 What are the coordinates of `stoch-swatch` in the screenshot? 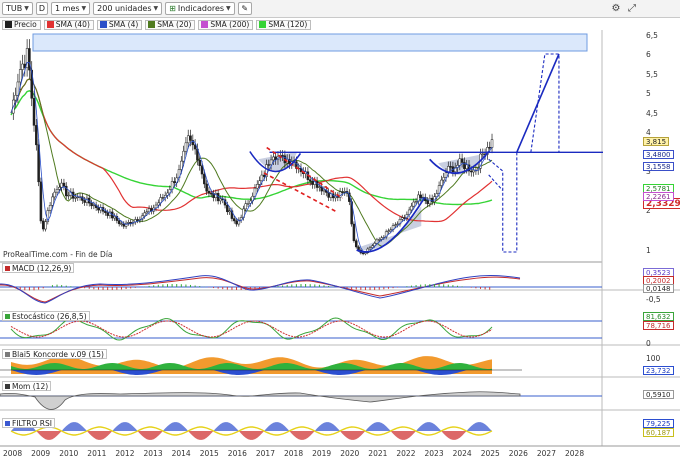 It's located at (7, 316).